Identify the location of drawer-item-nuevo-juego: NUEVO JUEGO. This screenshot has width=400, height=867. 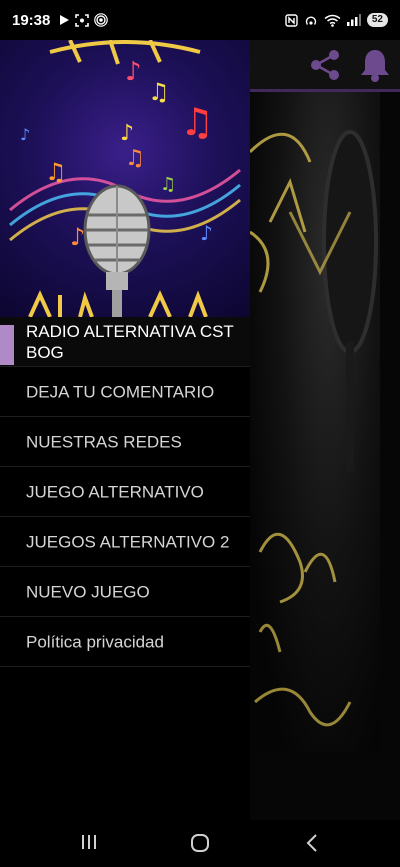
(125, 592).